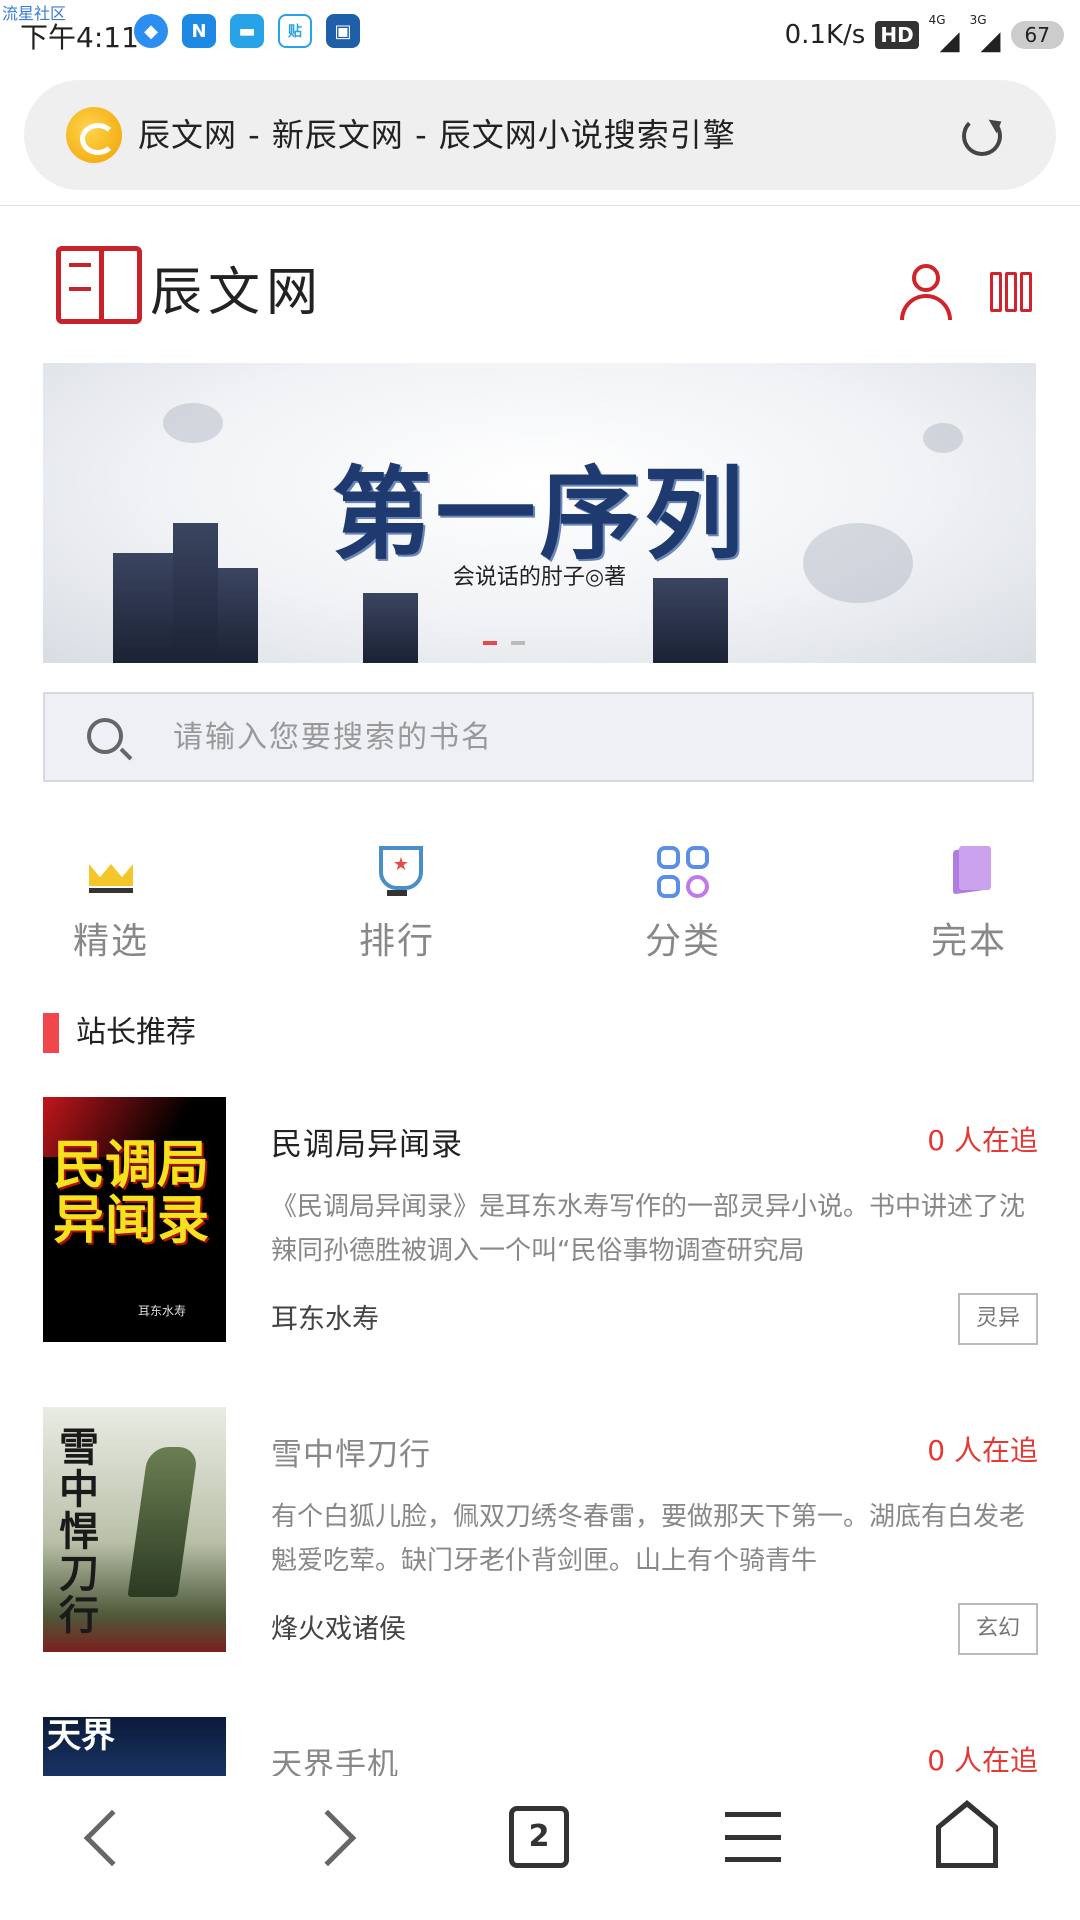 The image size is (1080, 1920). I want to click on signal-3g-label: 3G, so click(978, 20).